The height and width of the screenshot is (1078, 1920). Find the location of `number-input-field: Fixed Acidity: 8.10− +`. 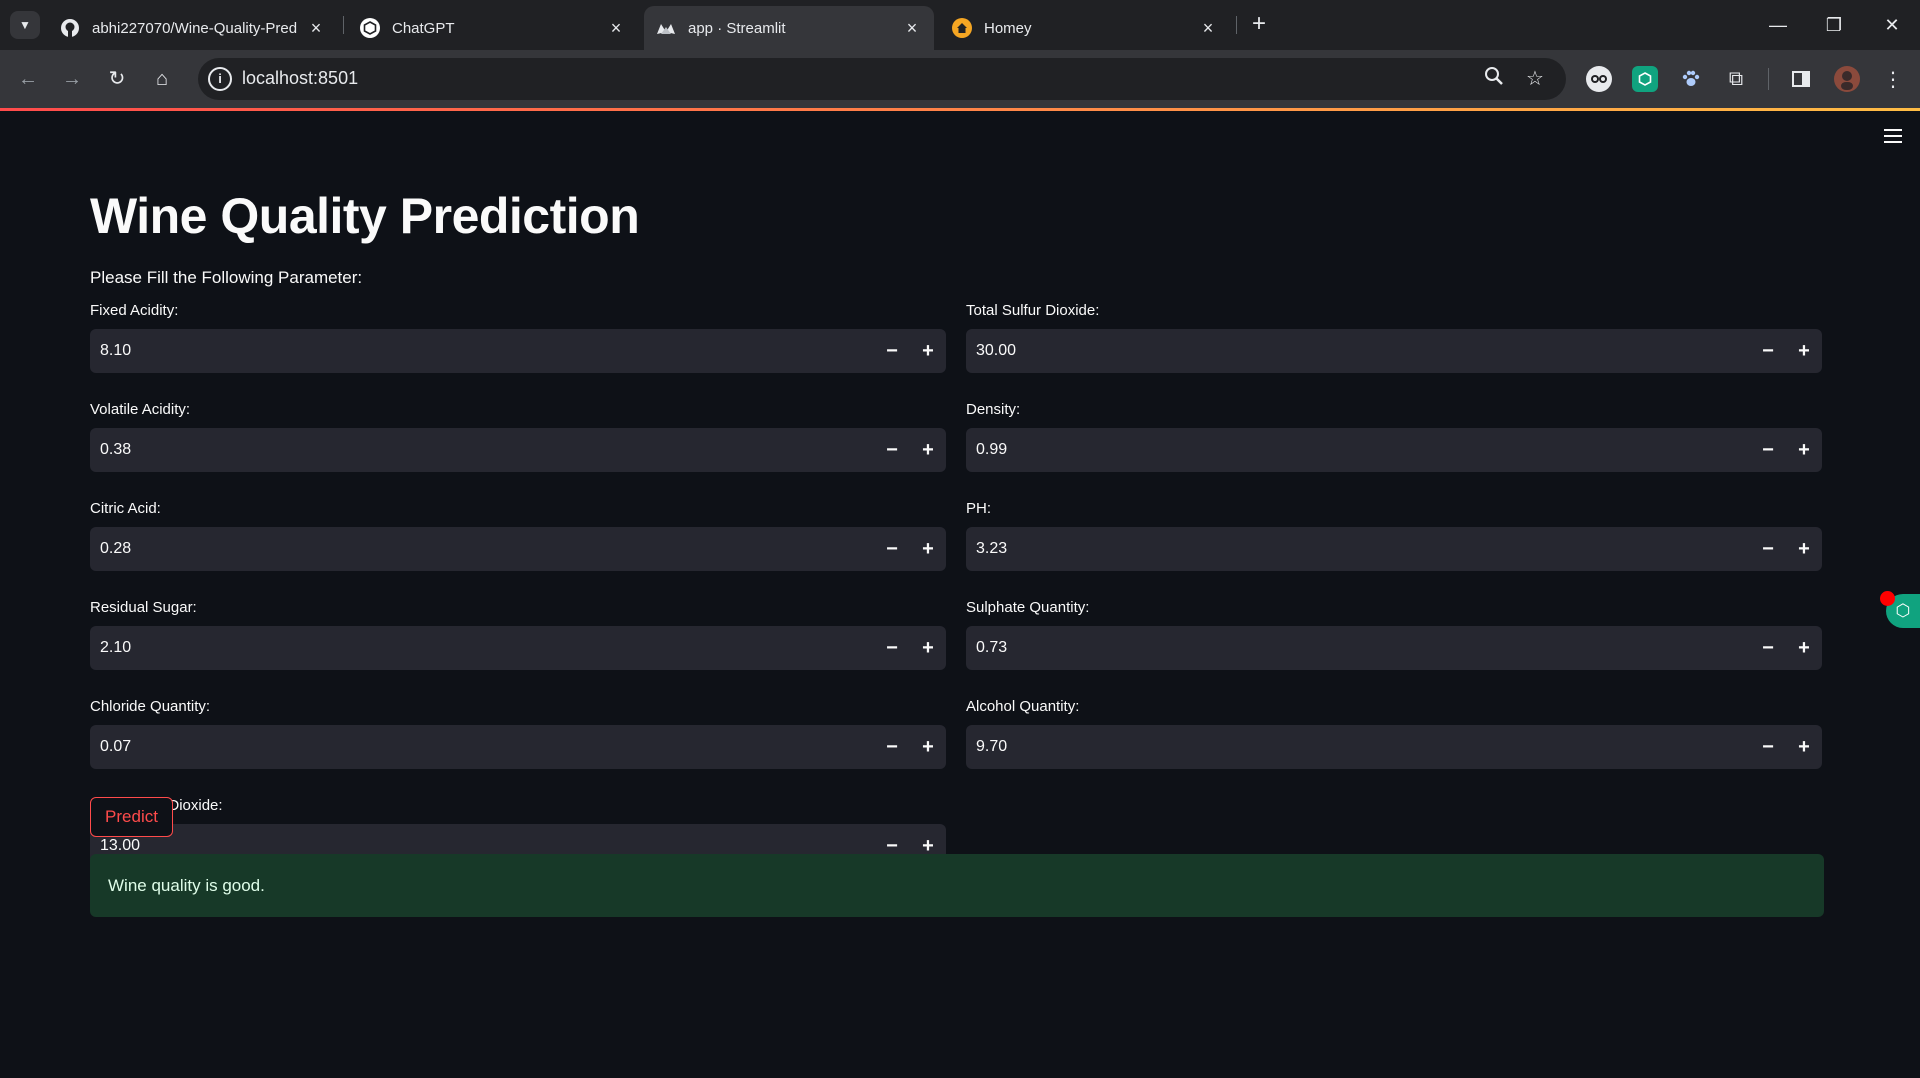

number-input-field: Fixed Acidity: 8.10− + is located at coordinates (518, 351).